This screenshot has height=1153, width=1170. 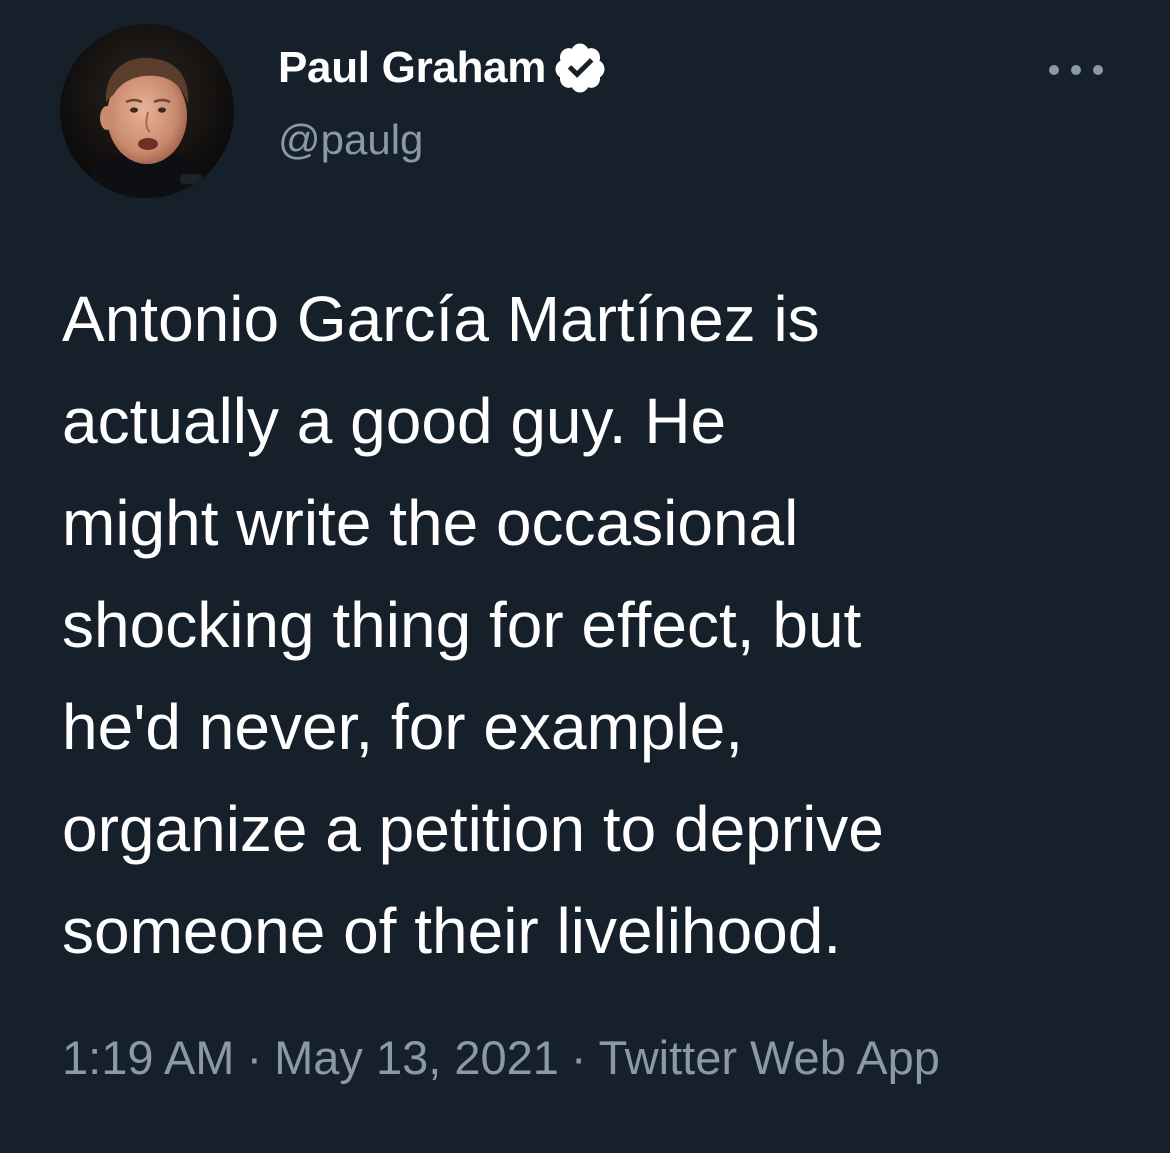 I want to click on more-options-icon, so click(x=1076, y=70).